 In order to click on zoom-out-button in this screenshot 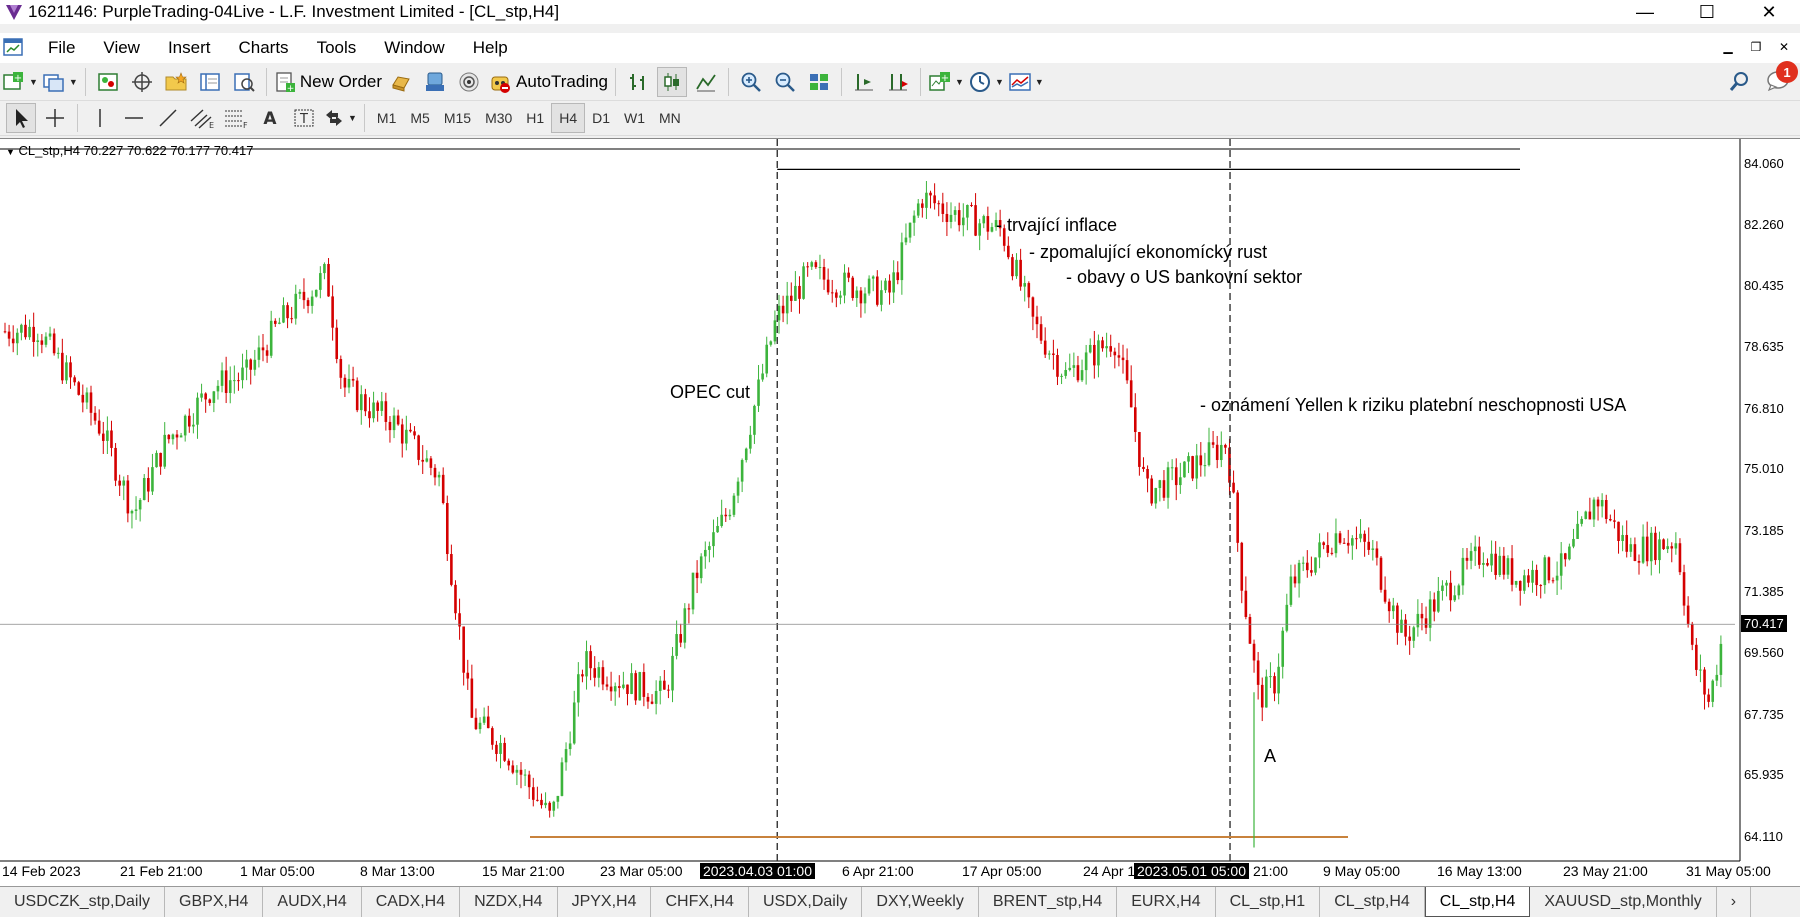, I will do `click(785, 82)`.